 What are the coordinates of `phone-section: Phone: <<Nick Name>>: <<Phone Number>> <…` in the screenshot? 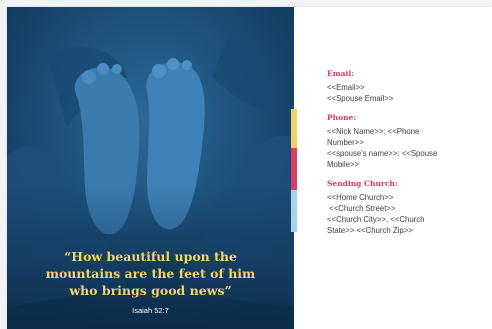 It's located at (407, 141).